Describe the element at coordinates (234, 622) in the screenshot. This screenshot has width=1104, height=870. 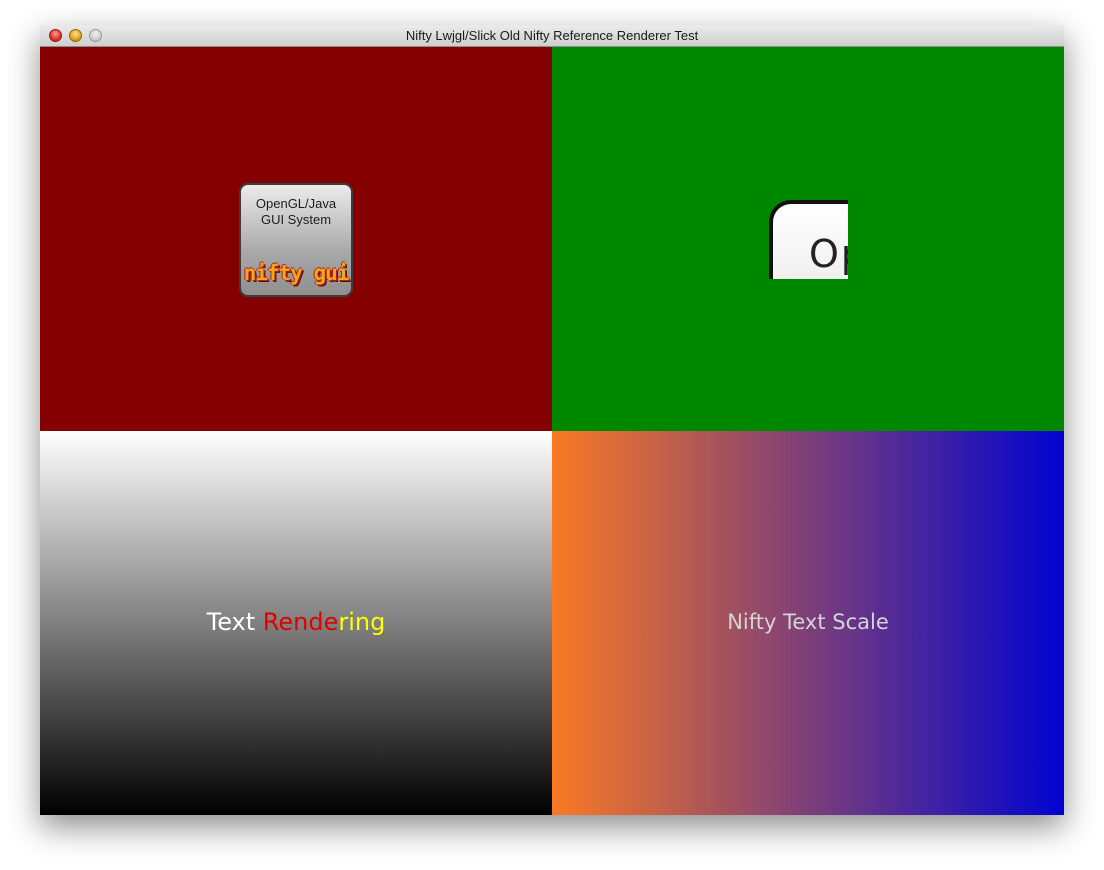
I see `text-rendering-part-1: Text` at that location.